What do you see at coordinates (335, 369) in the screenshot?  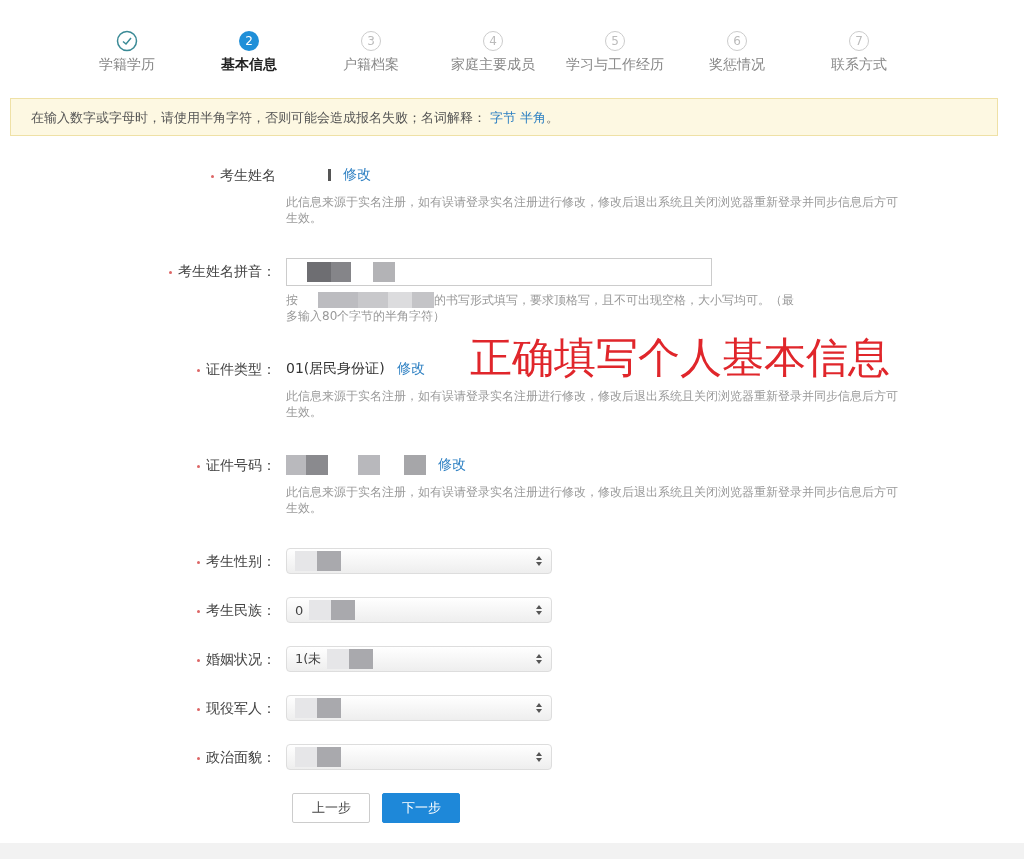 I see `field-value: 01(居民身份证)` at bounding box center [335, 369].